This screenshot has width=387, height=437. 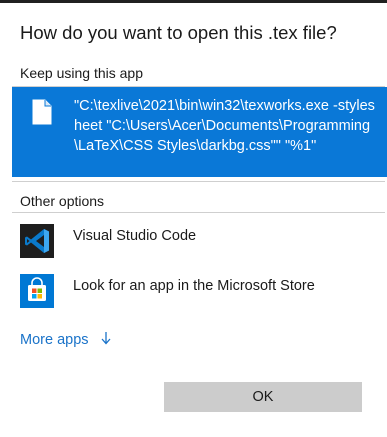 I want to click on window-top-edge, so click(x=193, y=1).